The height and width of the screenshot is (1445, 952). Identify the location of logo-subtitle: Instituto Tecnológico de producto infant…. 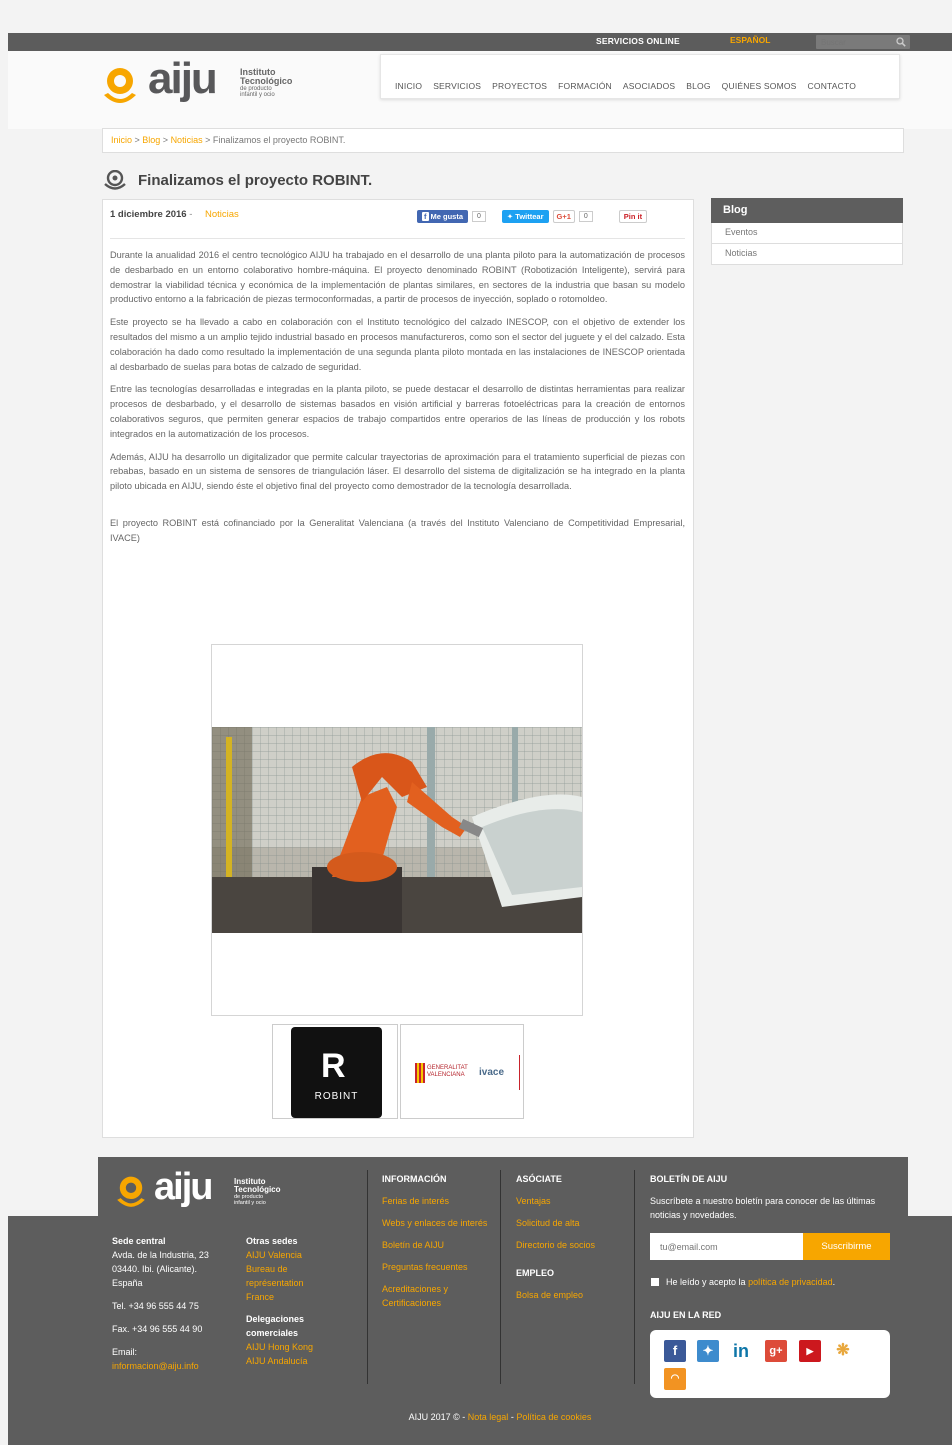
(266, 83).